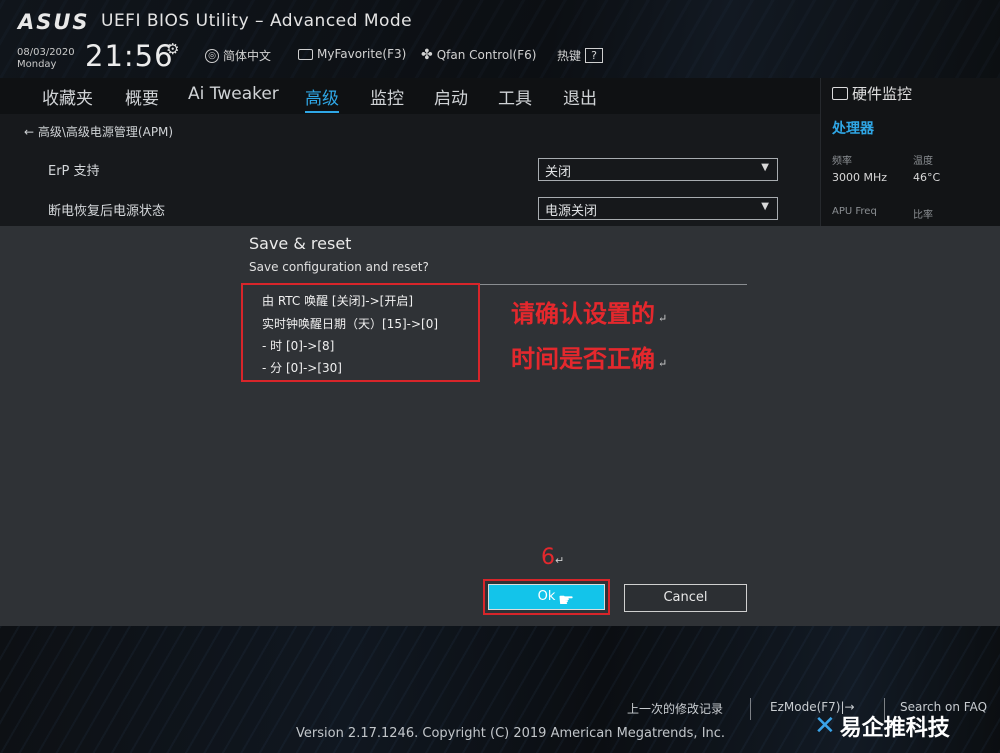  I want to click on back-arrow-icon: ←, so click(29, 132).